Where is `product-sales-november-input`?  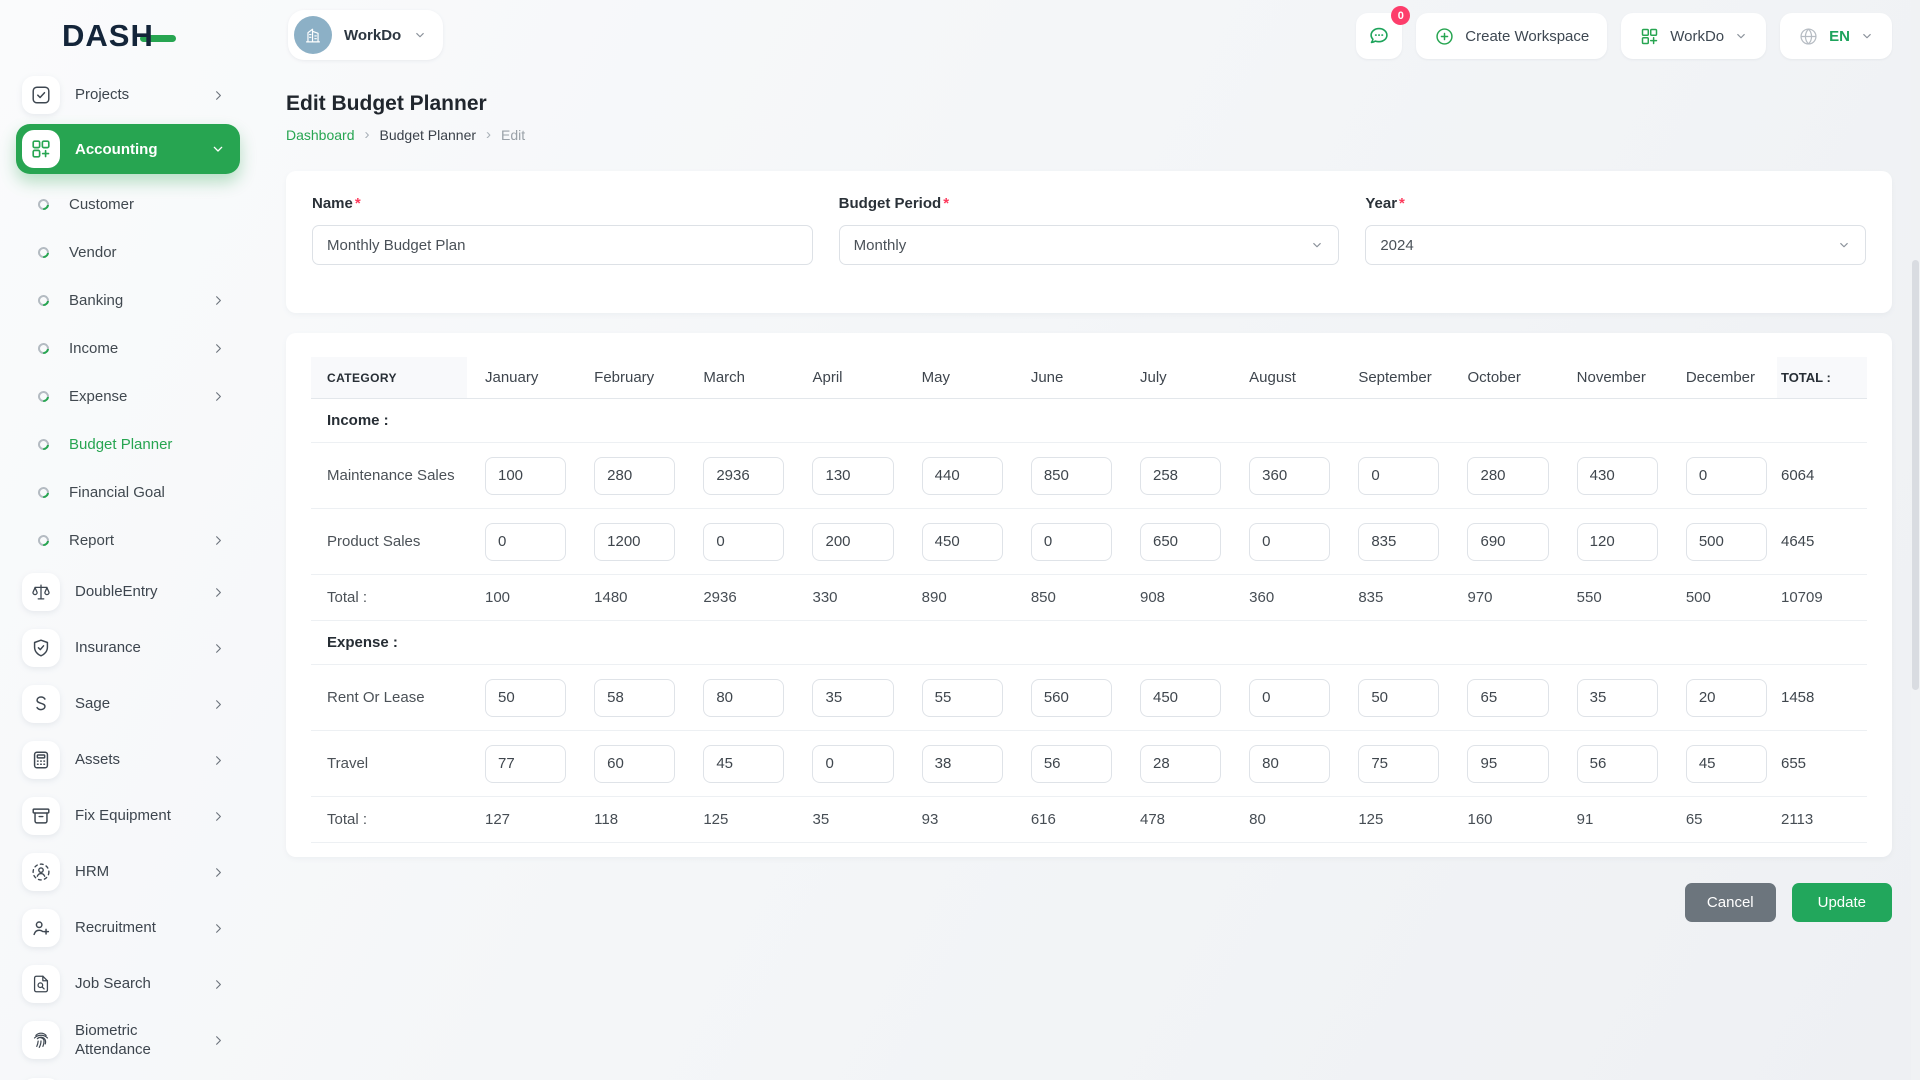
product-sales-november-input is located at coordinates (1617, 541).